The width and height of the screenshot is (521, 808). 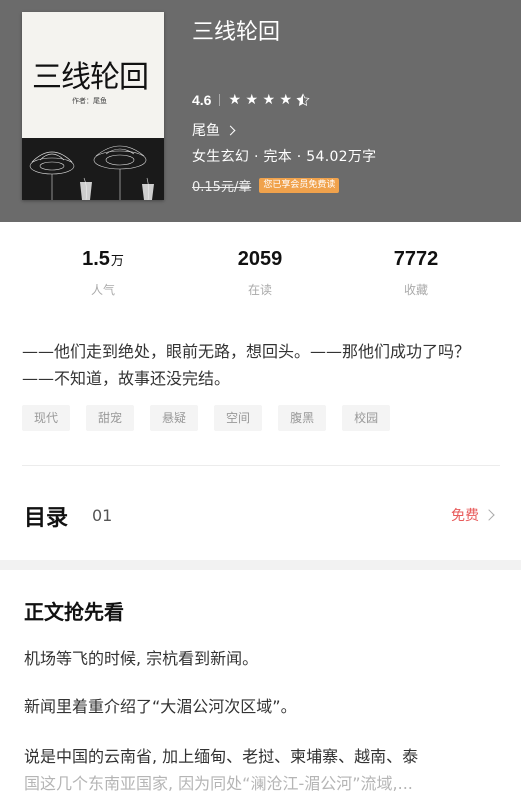 I want to click on tag-chip: 腹黑, so click(x=302, y=418).